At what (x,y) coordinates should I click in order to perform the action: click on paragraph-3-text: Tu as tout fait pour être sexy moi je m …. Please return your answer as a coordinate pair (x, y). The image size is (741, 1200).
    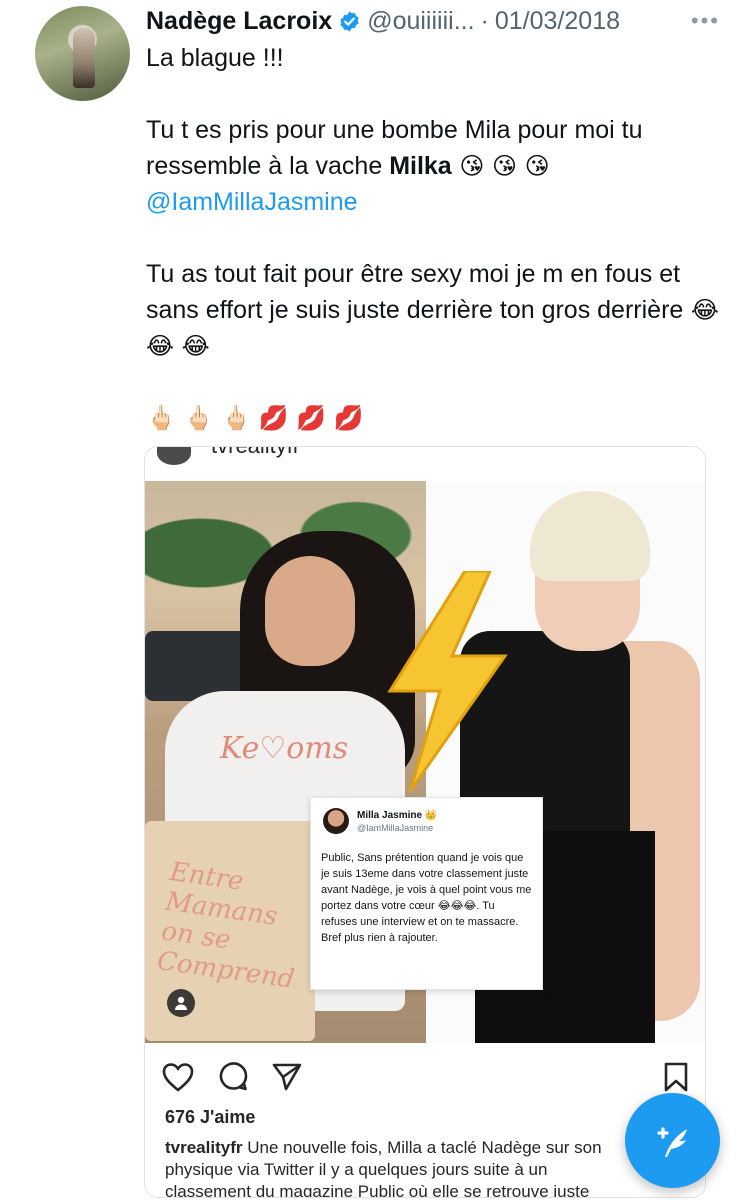
    Looking at the image, I should click on (415, 292).